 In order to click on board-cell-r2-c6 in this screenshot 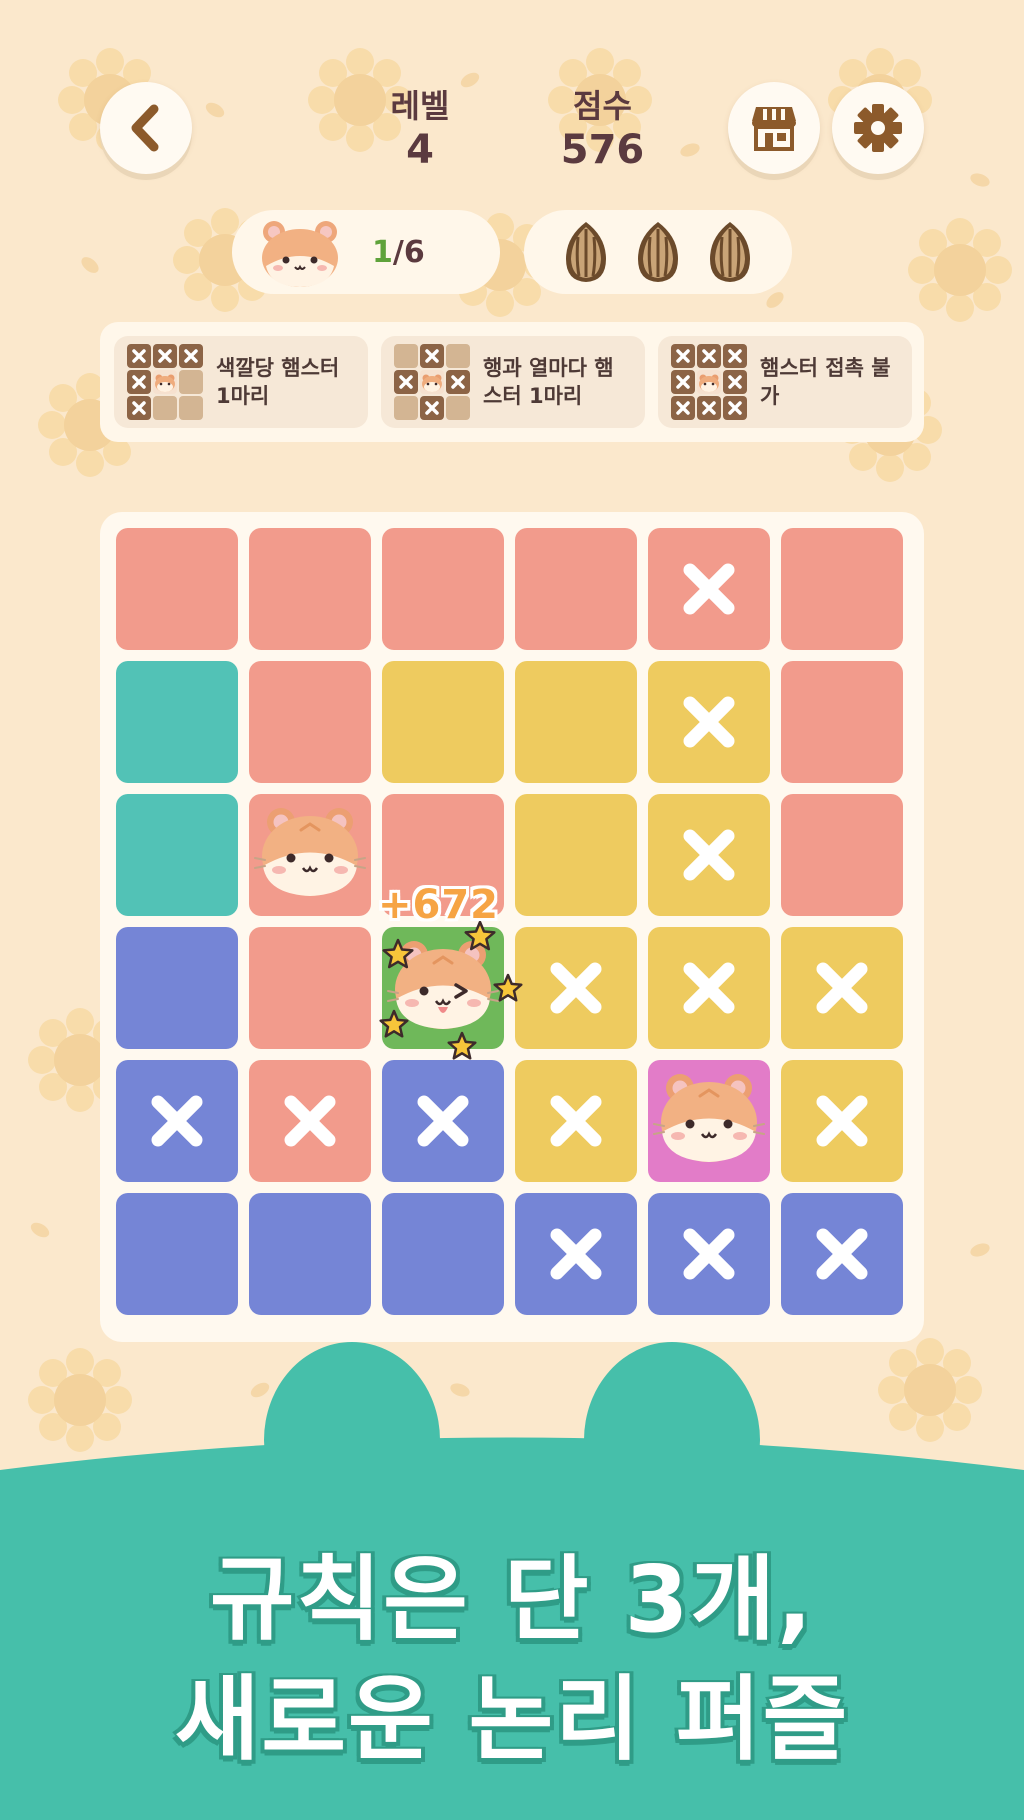, I will do `click(842, 722)`.